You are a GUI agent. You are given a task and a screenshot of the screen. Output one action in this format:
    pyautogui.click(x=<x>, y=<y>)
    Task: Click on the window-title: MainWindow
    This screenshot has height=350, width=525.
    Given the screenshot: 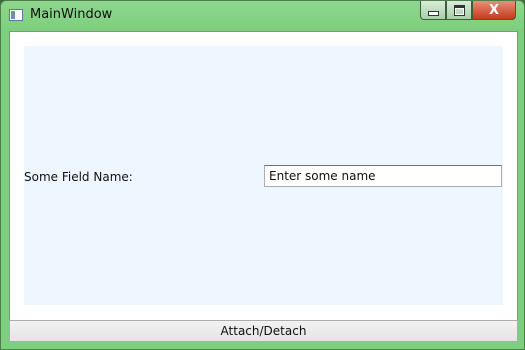 What is the action you would take?
    pyautogui.click(x=71, y=14)
    